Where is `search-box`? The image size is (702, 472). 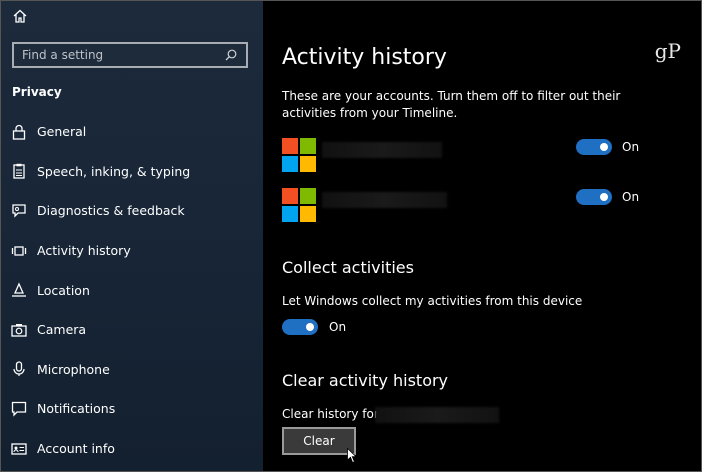
search-box is located at coordinates (130, 55).